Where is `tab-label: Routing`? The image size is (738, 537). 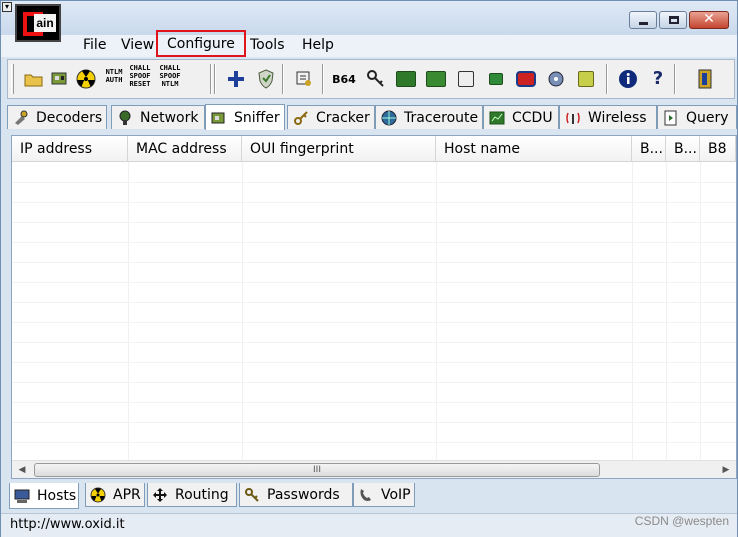 tab-label: Routing is located at coordinates (202, 494).